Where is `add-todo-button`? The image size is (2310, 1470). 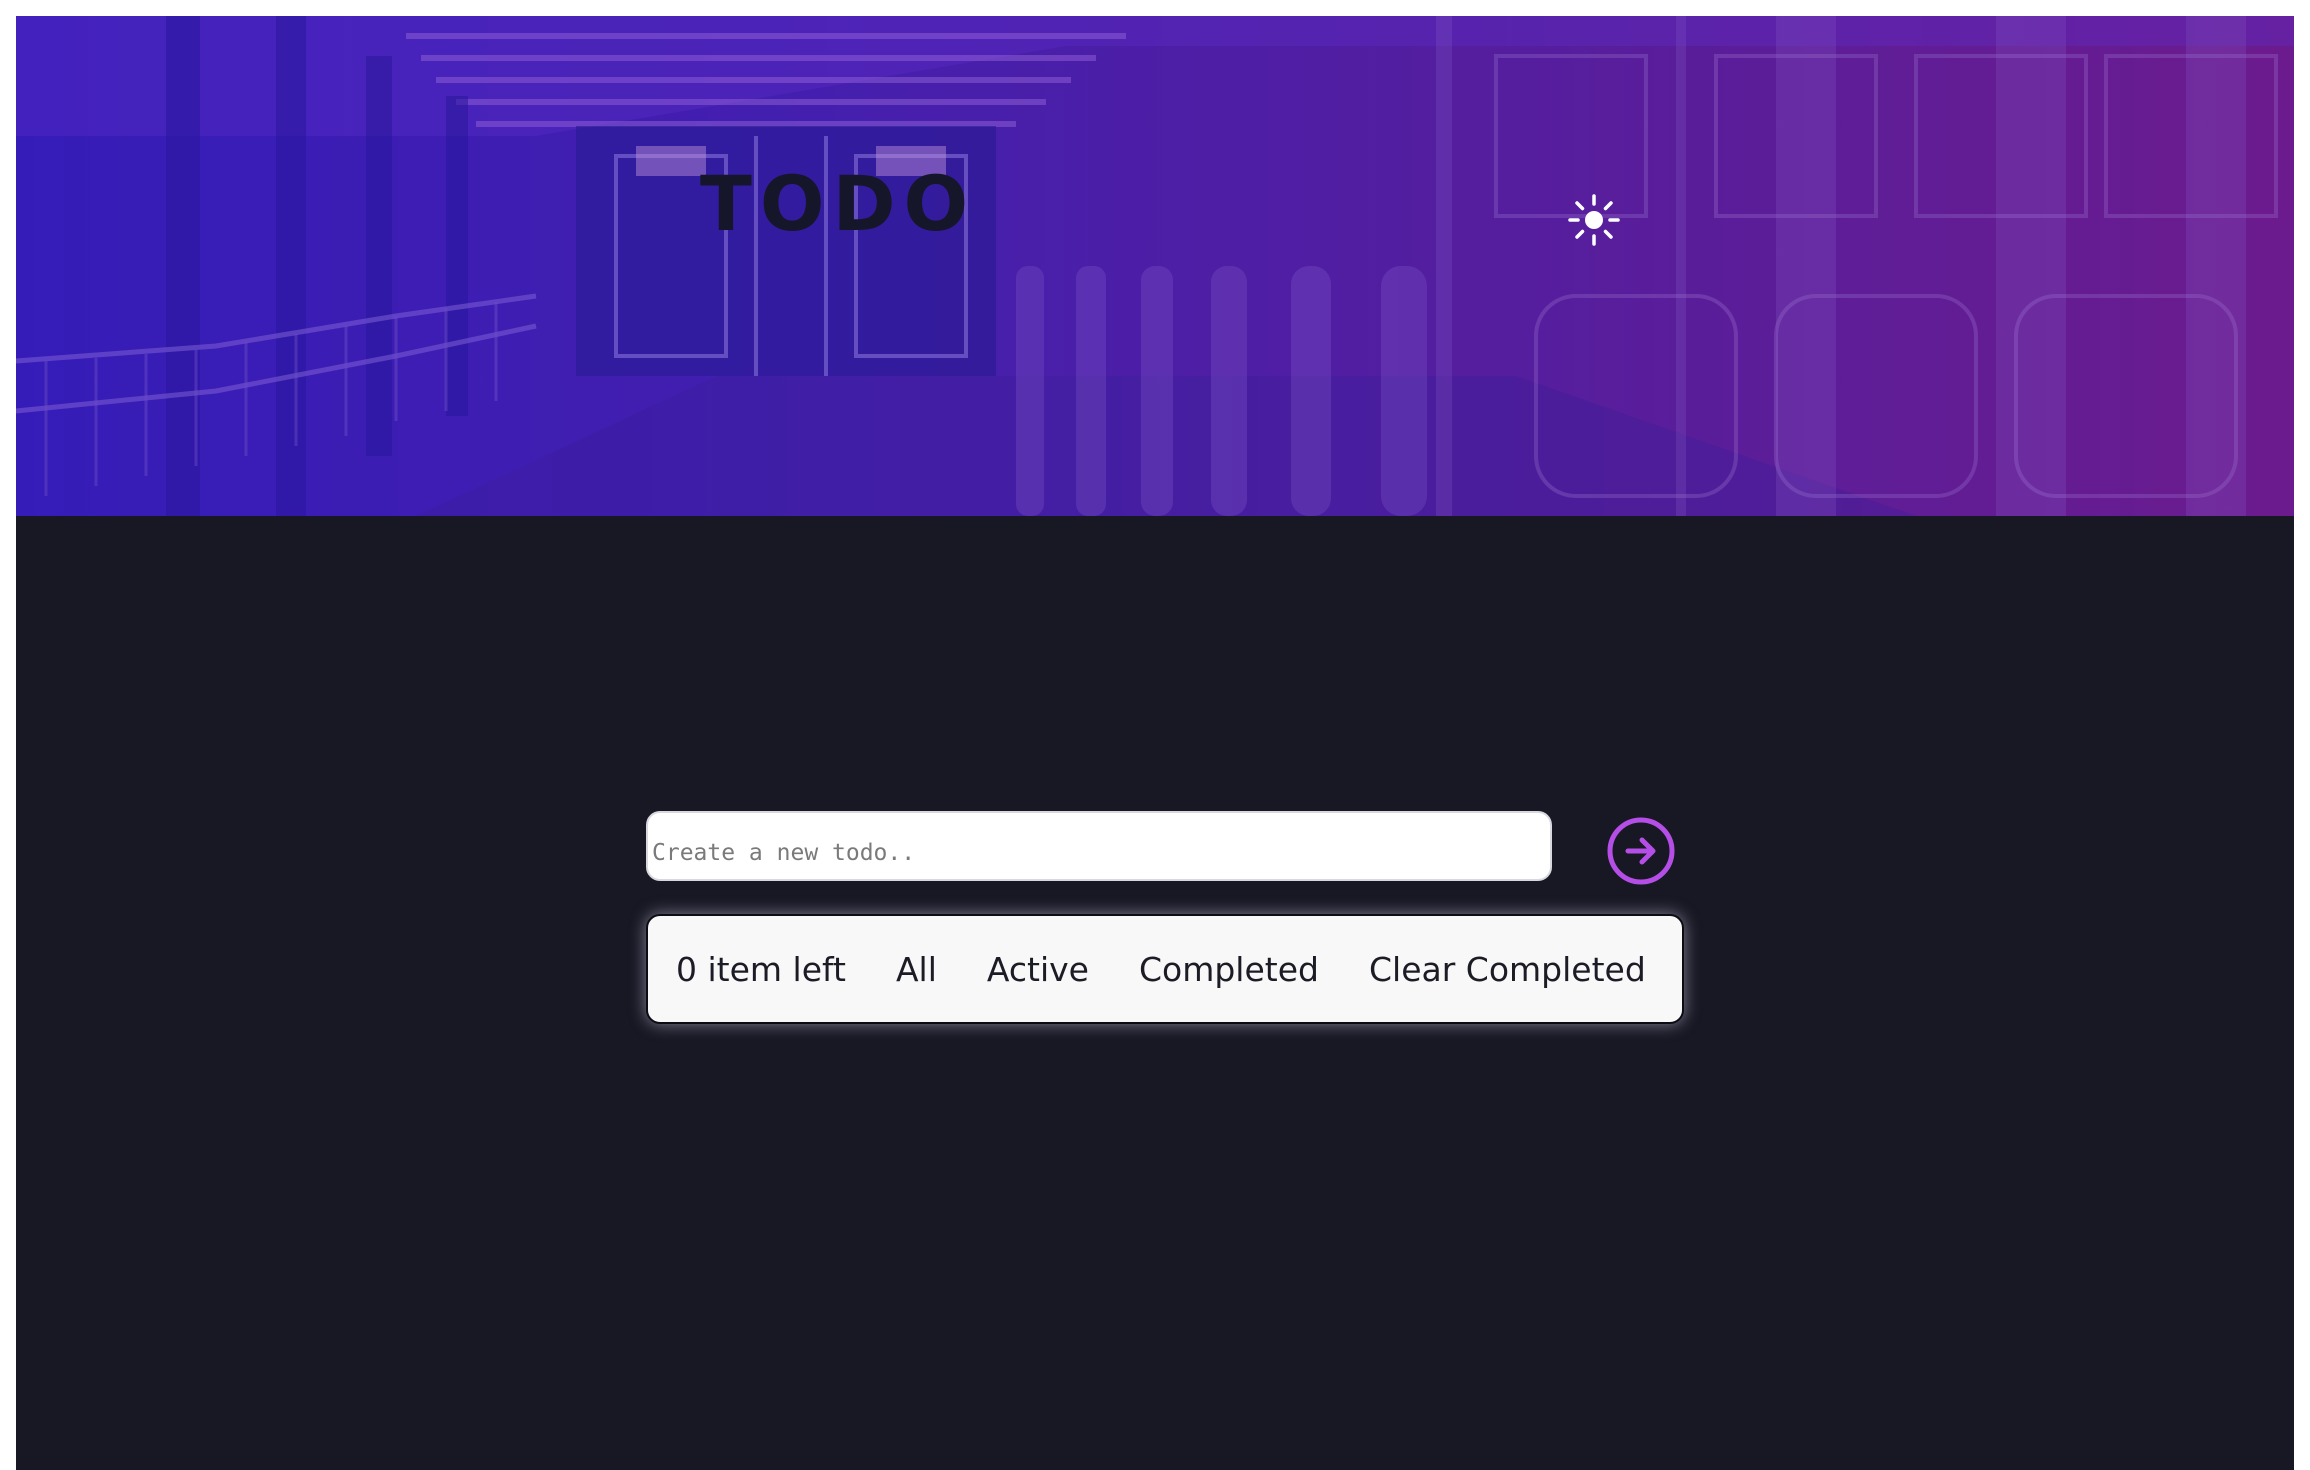 add-todo-button is located at coordinates (1641, 851).